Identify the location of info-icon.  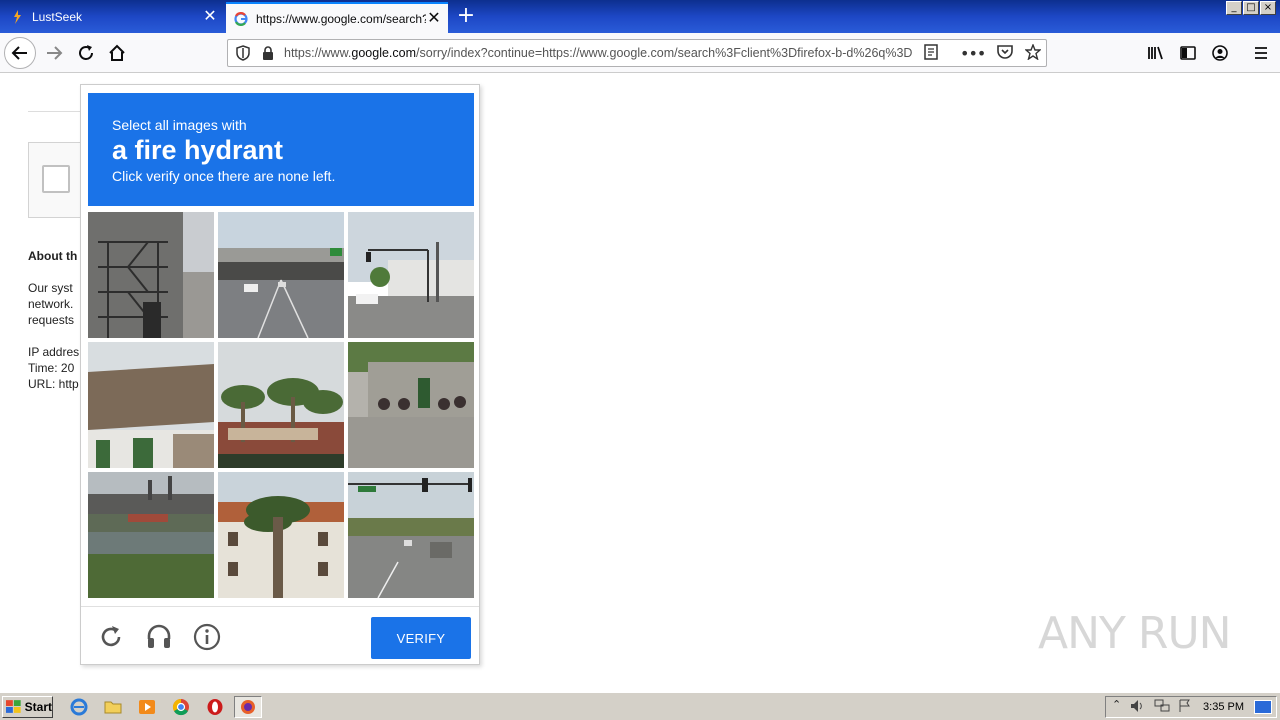
(207, 637).